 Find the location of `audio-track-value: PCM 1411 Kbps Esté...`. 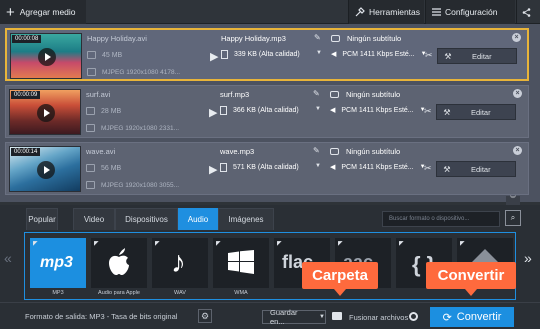

audio-track-value: PCM 1411 Kbps Esté... is located at coordinates (377, 167).